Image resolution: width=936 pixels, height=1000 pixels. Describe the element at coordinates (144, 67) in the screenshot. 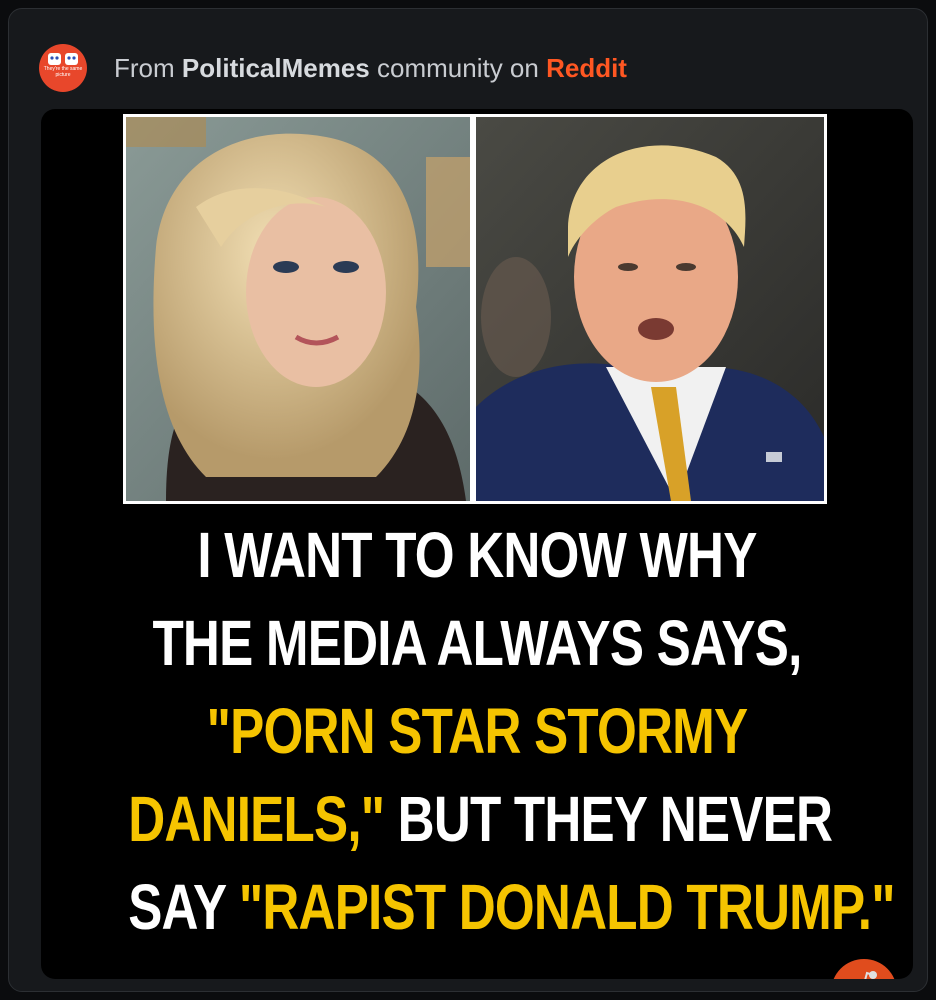

I see `source-prefix: From` at that location.